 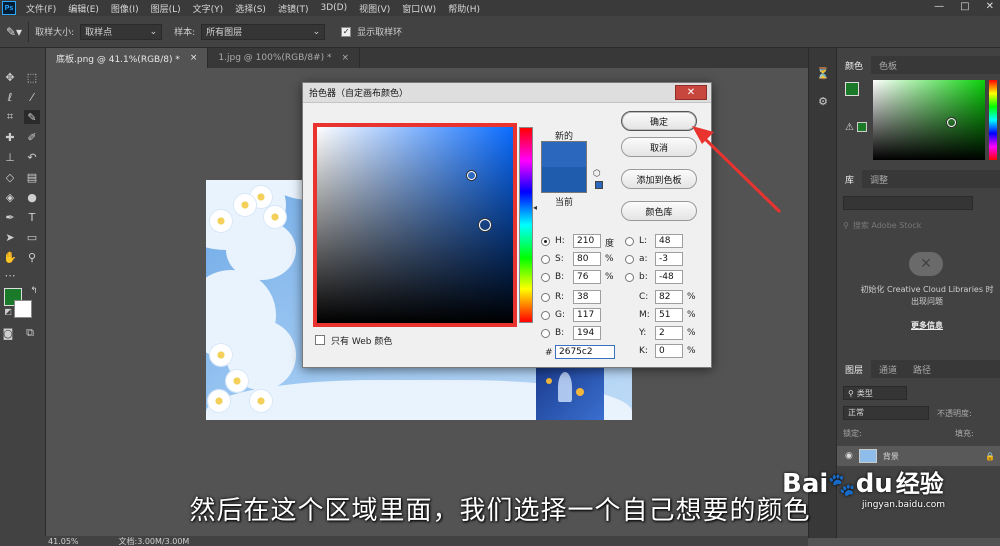 What do you see at coordinates (374, 8) in the screenshot?
I see `menu-view: 视图(V)` at bounding box center [374, 8].